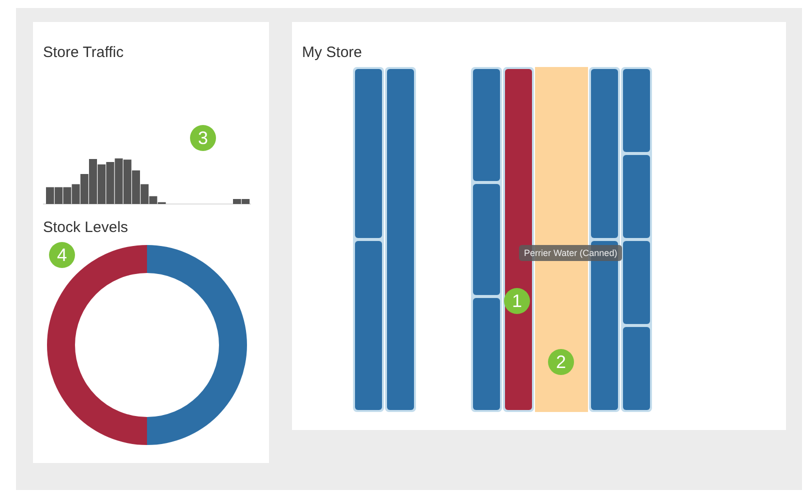 The height and width of the screenshot is (491, 806). I want to click on number-badge: 4, so click(62, 255).